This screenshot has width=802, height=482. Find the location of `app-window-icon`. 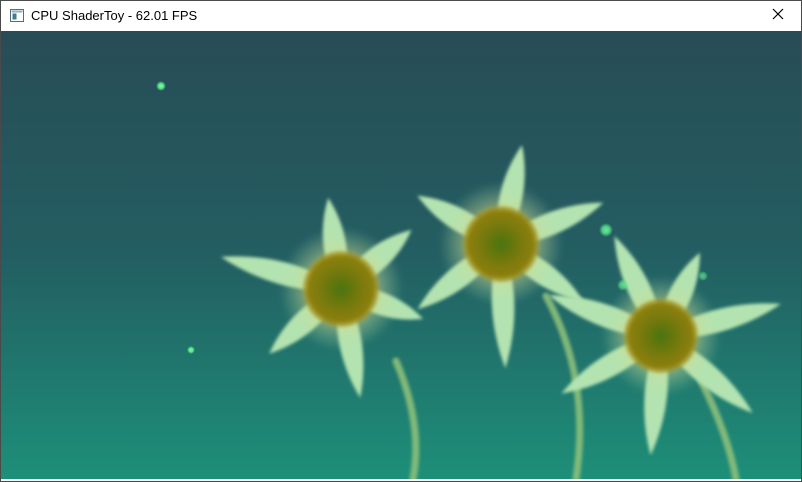

app-window-icon is located at coordinates (17, 15).